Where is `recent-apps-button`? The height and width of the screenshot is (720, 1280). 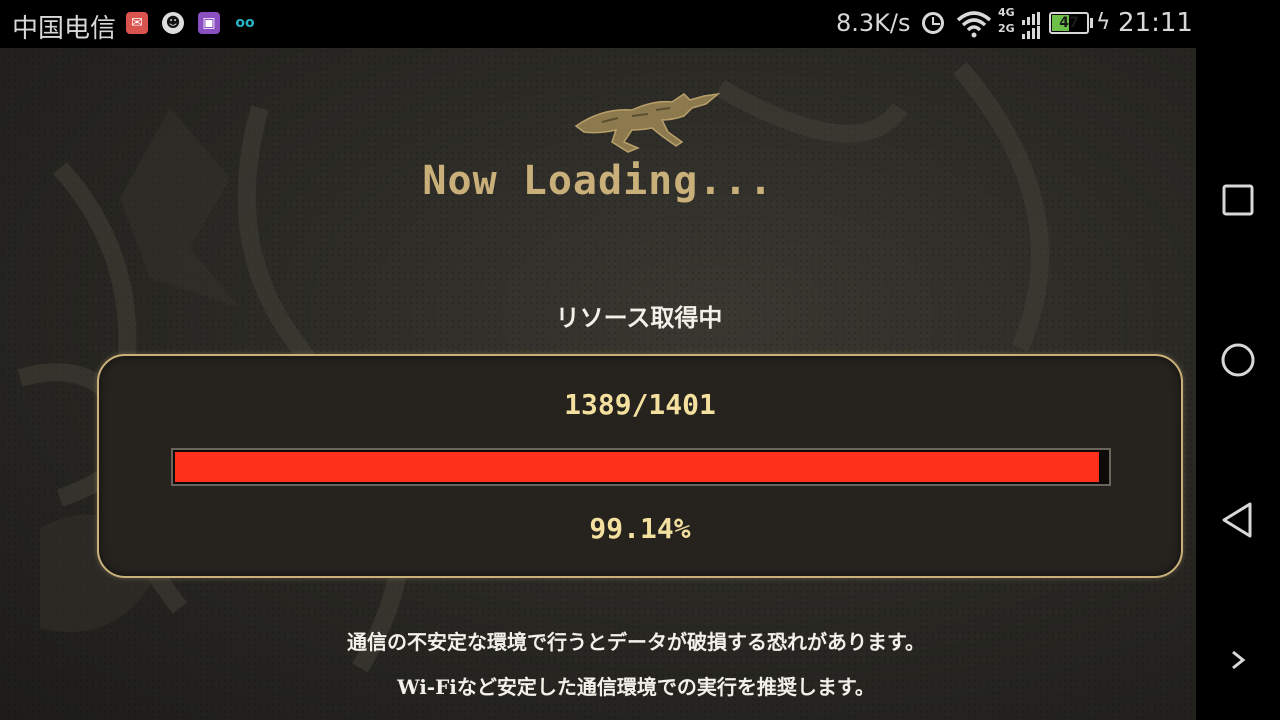
recent-apps-button is located at coordinates (1238, 200).